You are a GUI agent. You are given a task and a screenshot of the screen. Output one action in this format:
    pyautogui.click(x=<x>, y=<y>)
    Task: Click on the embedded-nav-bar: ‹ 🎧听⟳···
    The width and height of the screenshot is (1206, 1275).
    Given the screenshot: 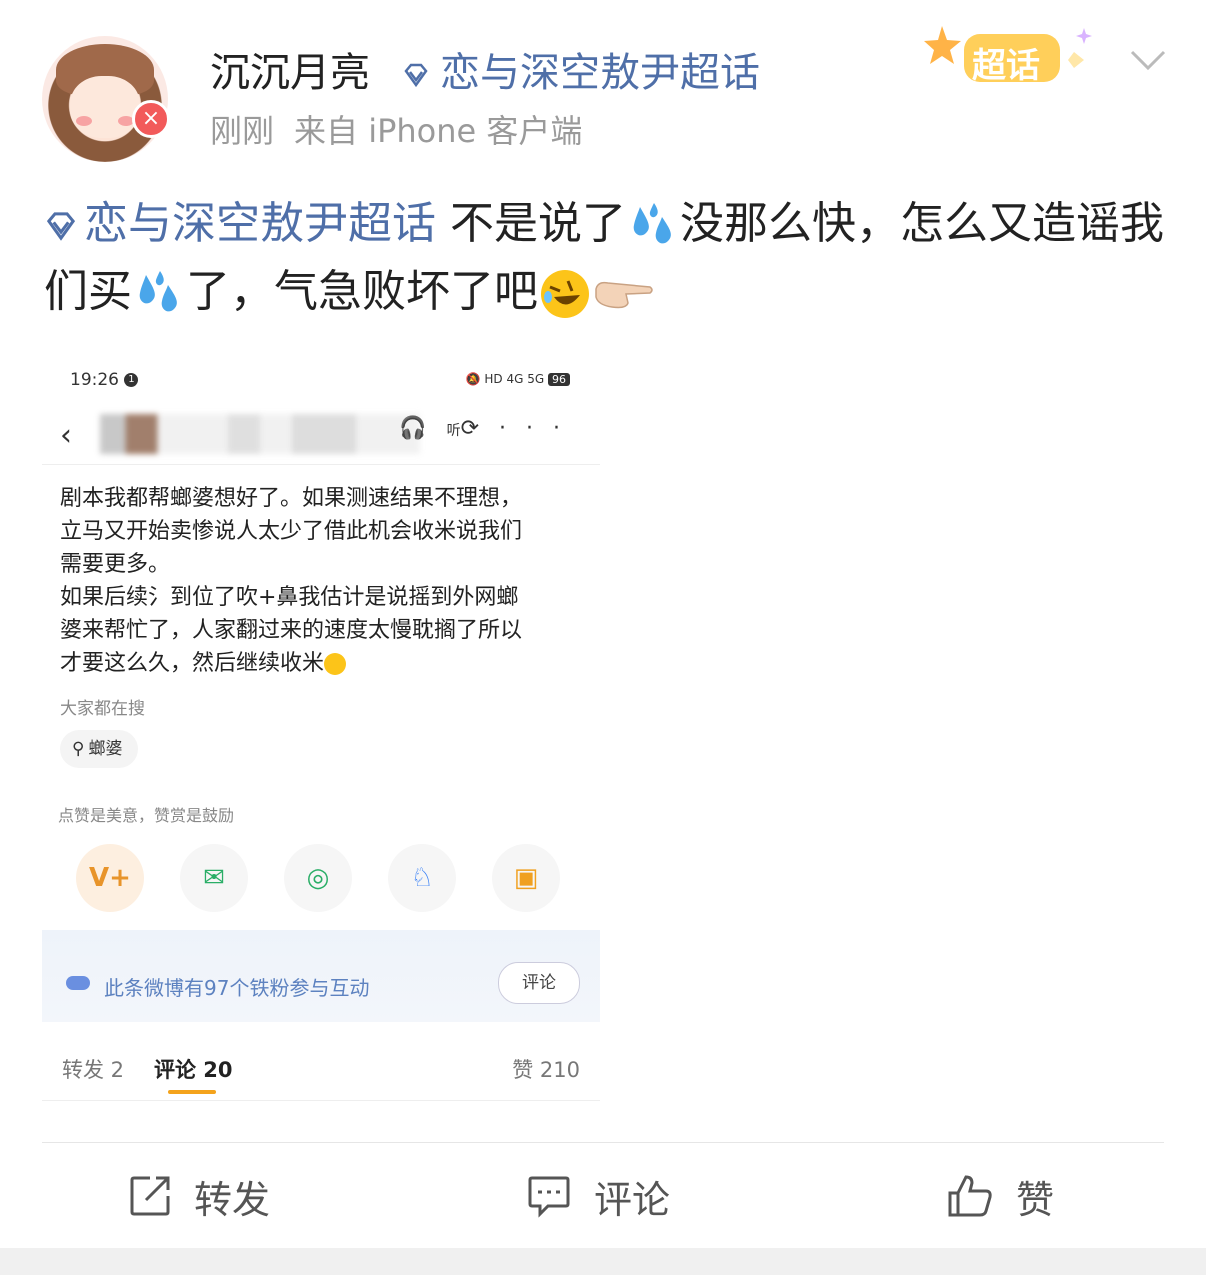 What is the action you would take?
    pyautogui.click(x=321, y=434)
    